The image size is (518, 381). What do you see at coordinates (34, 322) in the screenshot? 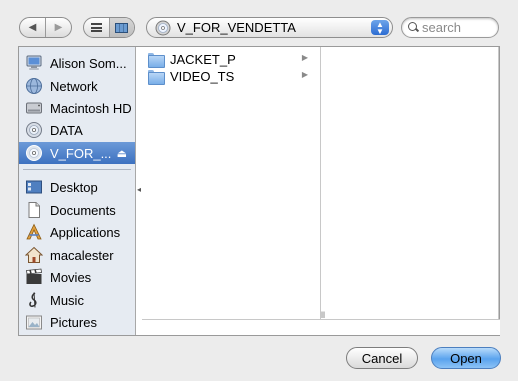
I see `pictures-icon` at bounding box center [34, 322].